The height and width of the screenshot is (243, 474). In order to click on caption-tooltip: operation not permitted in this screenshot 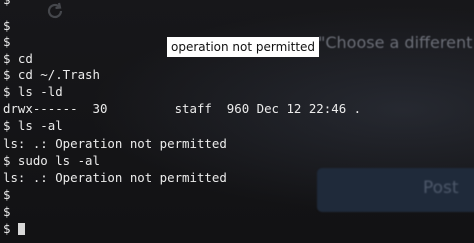, I will do `click(243, 47)`.